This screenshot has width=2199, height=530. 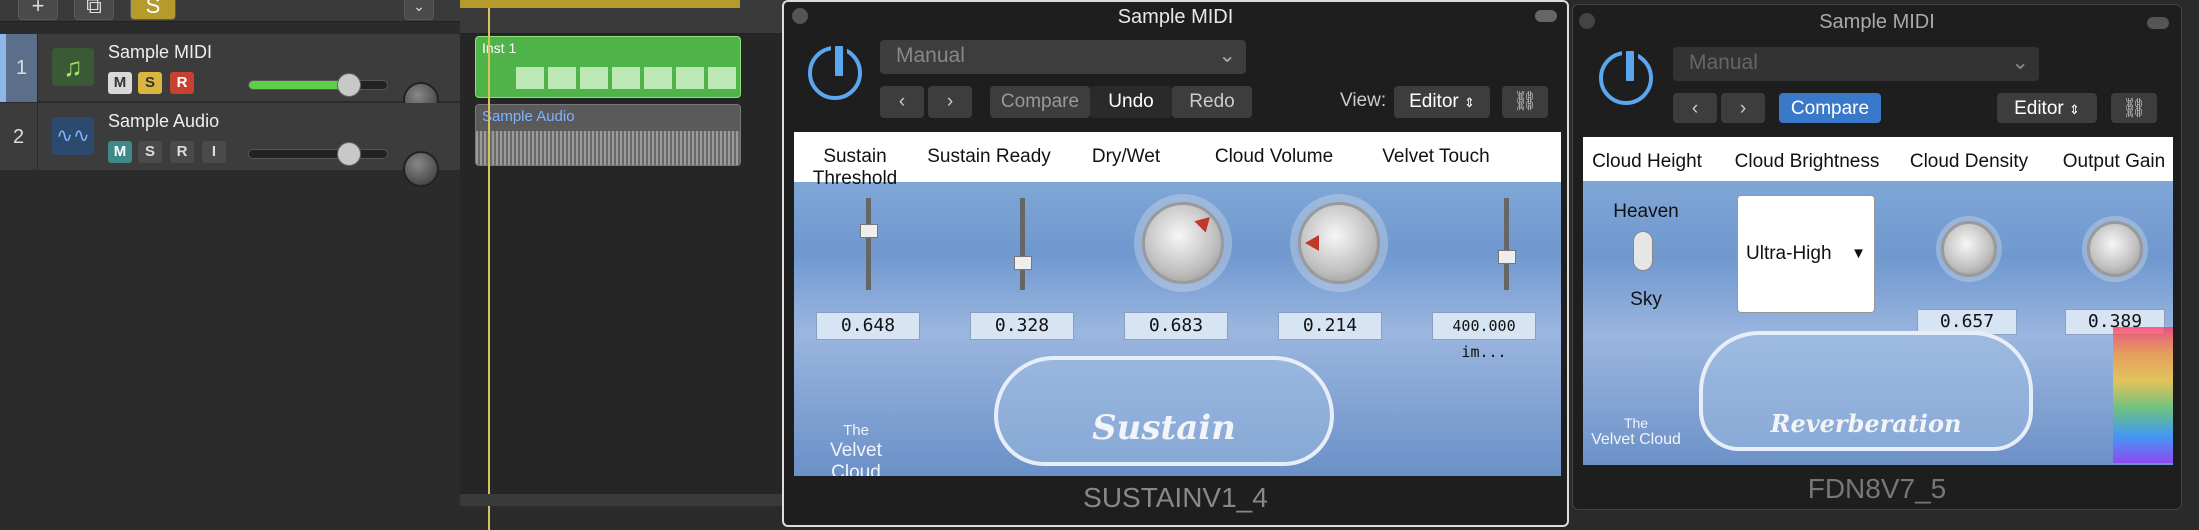 I want to click on param-label: Cloud Density, so click(x=1969, y=161).